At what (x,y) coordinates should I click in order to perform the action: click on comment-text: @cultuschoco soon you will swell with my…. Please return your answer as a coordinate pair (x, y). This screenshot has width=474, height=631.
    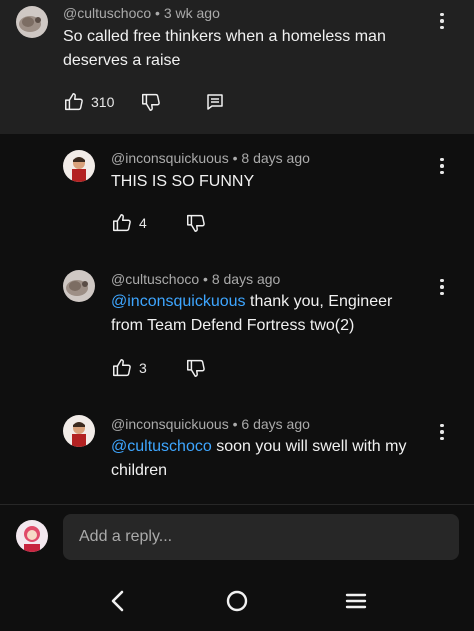
    Looking at the image, I should click on (276, 459).